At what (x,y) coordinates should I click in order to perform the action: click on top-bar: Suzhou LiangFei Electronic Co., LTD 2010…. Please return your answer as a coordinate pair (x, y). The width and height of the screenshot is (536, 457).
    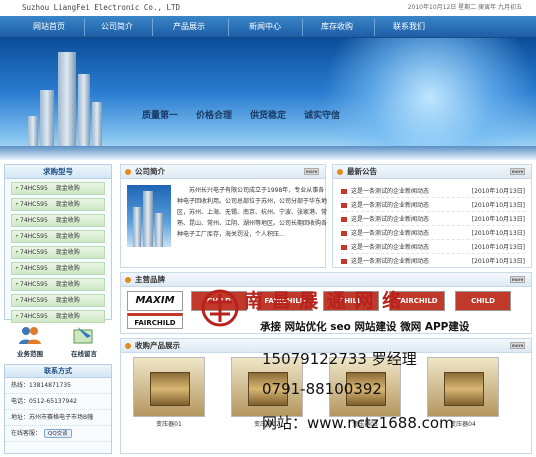
    Looking at the image, I should click on (268, 8).